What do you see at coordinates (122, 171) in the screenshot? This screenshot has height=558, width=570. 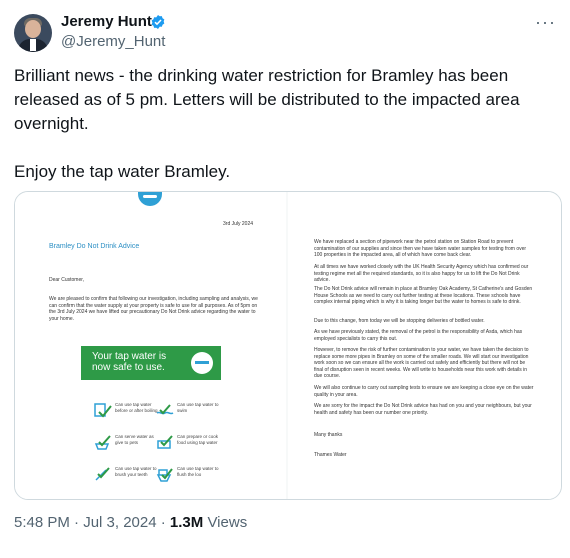 I see `tweet-paragraph: Enjoy the tap water Bramley.` at bounding box center [122, 171].